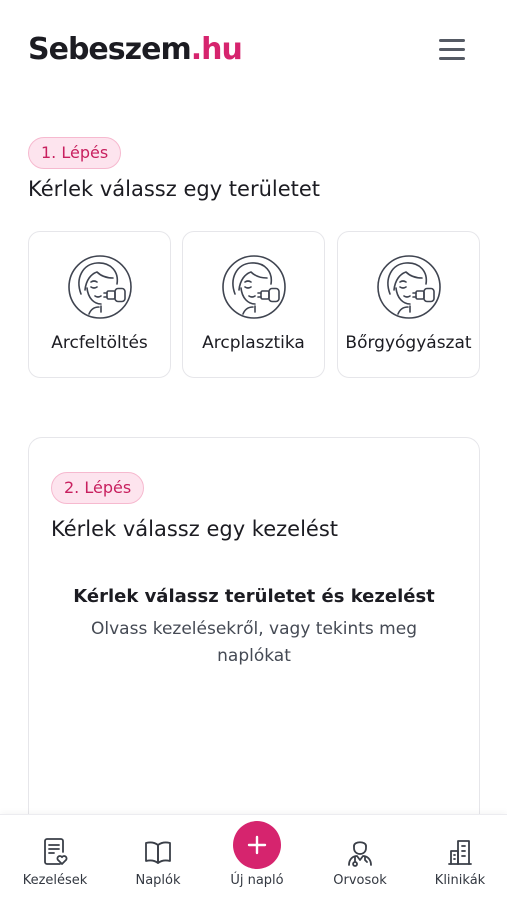  Describe the element at coordinates (174, 189) in the screenshot. I see `step1-title: Kérlek válassz egy területet` at that location.